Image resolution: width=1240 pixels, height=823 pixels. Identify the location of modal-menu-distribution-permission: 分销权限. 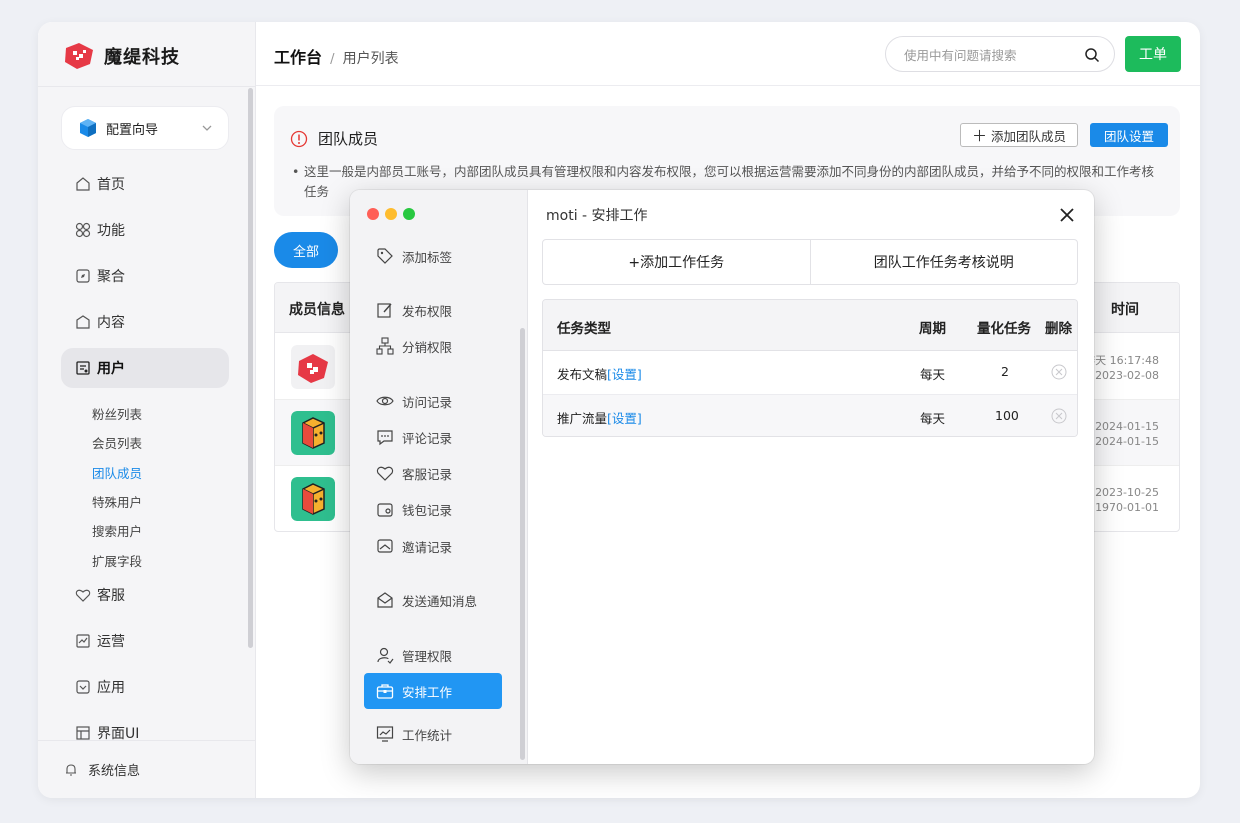
(433, 346).